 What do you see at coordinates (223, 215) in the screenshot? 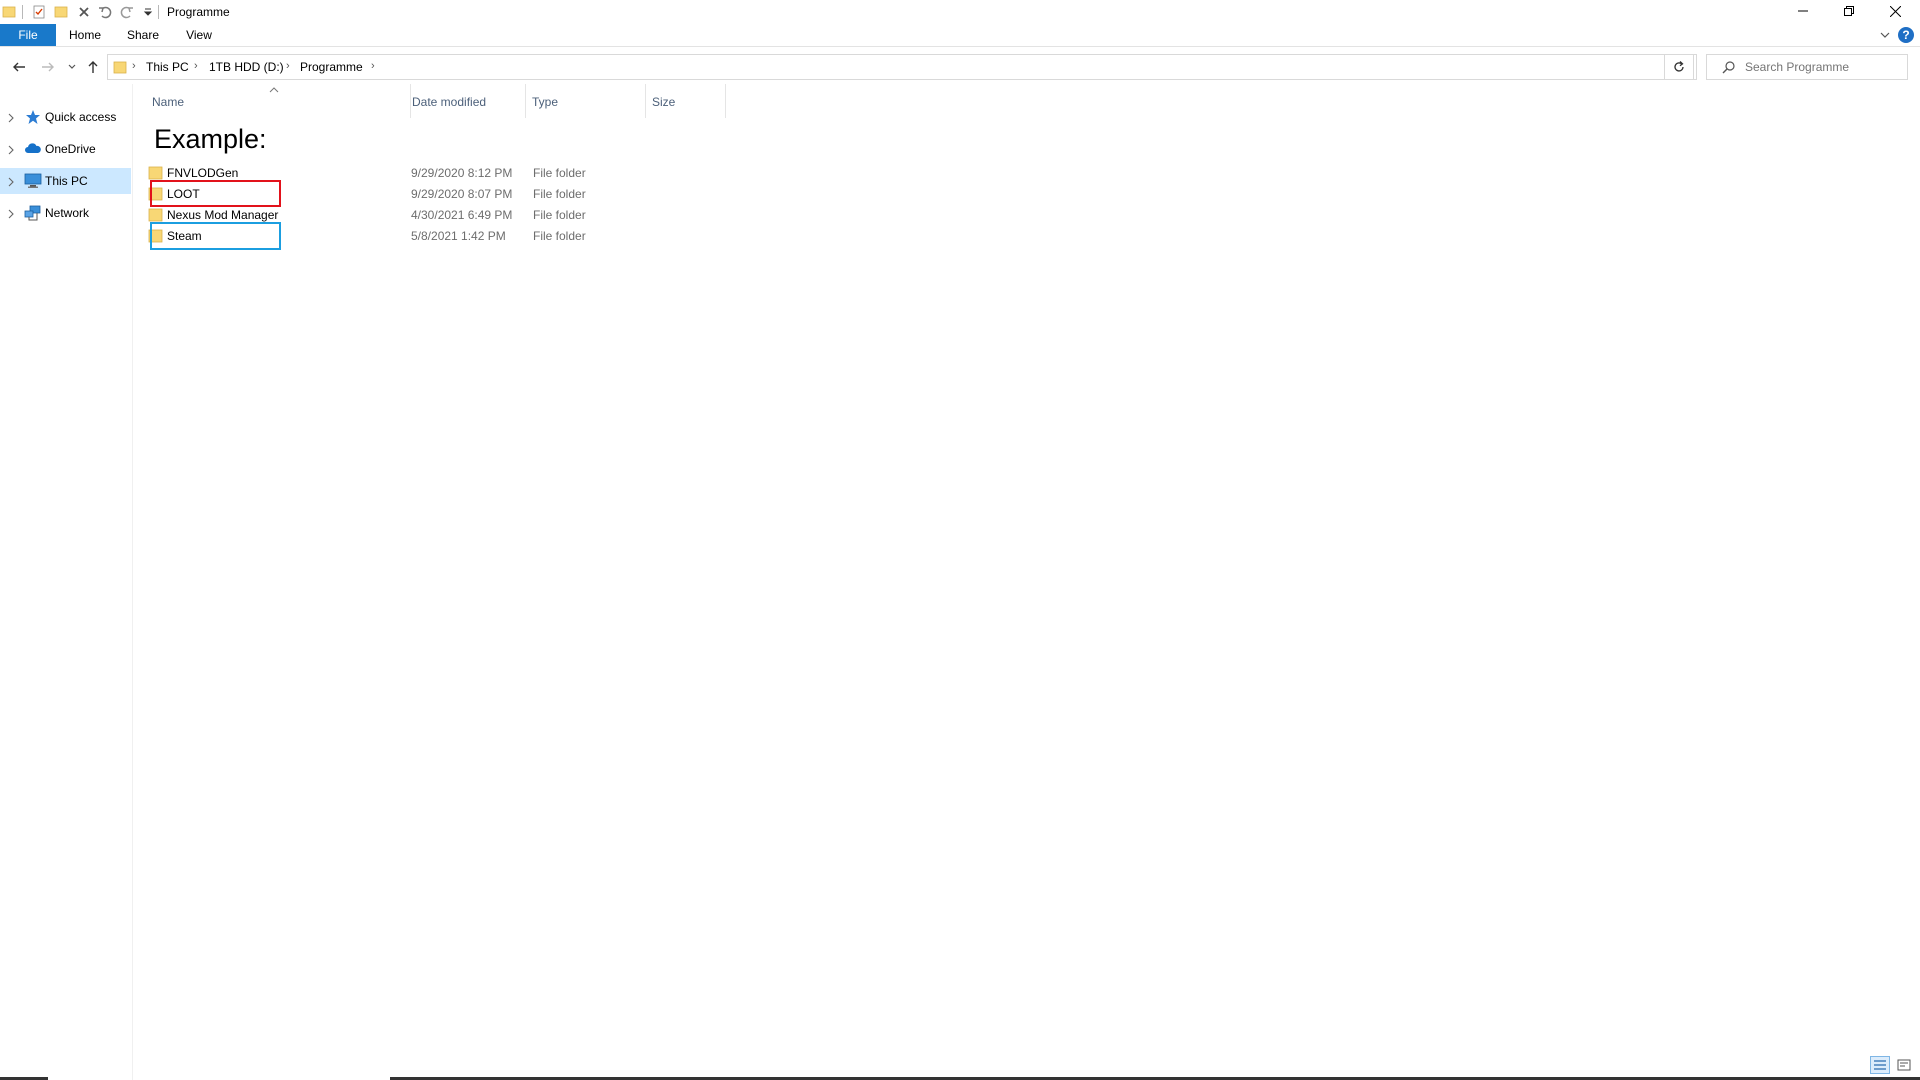
I see `file-name: Nexus Mod Manager` at bounding box center [223, 215].